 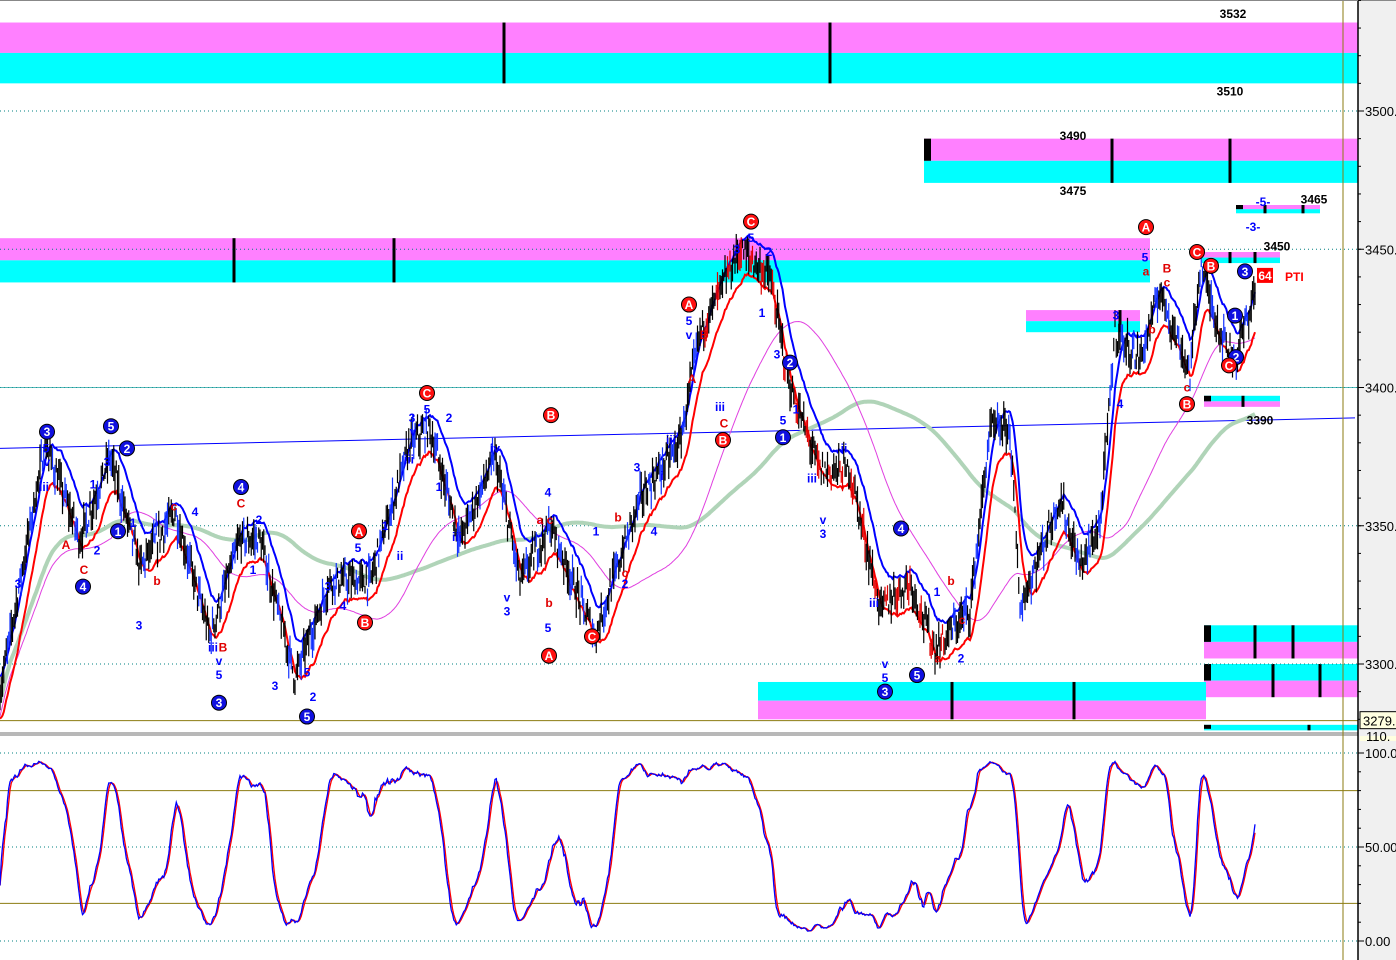 I want to click on tag-label: 64, so click(x=1265, y=276).